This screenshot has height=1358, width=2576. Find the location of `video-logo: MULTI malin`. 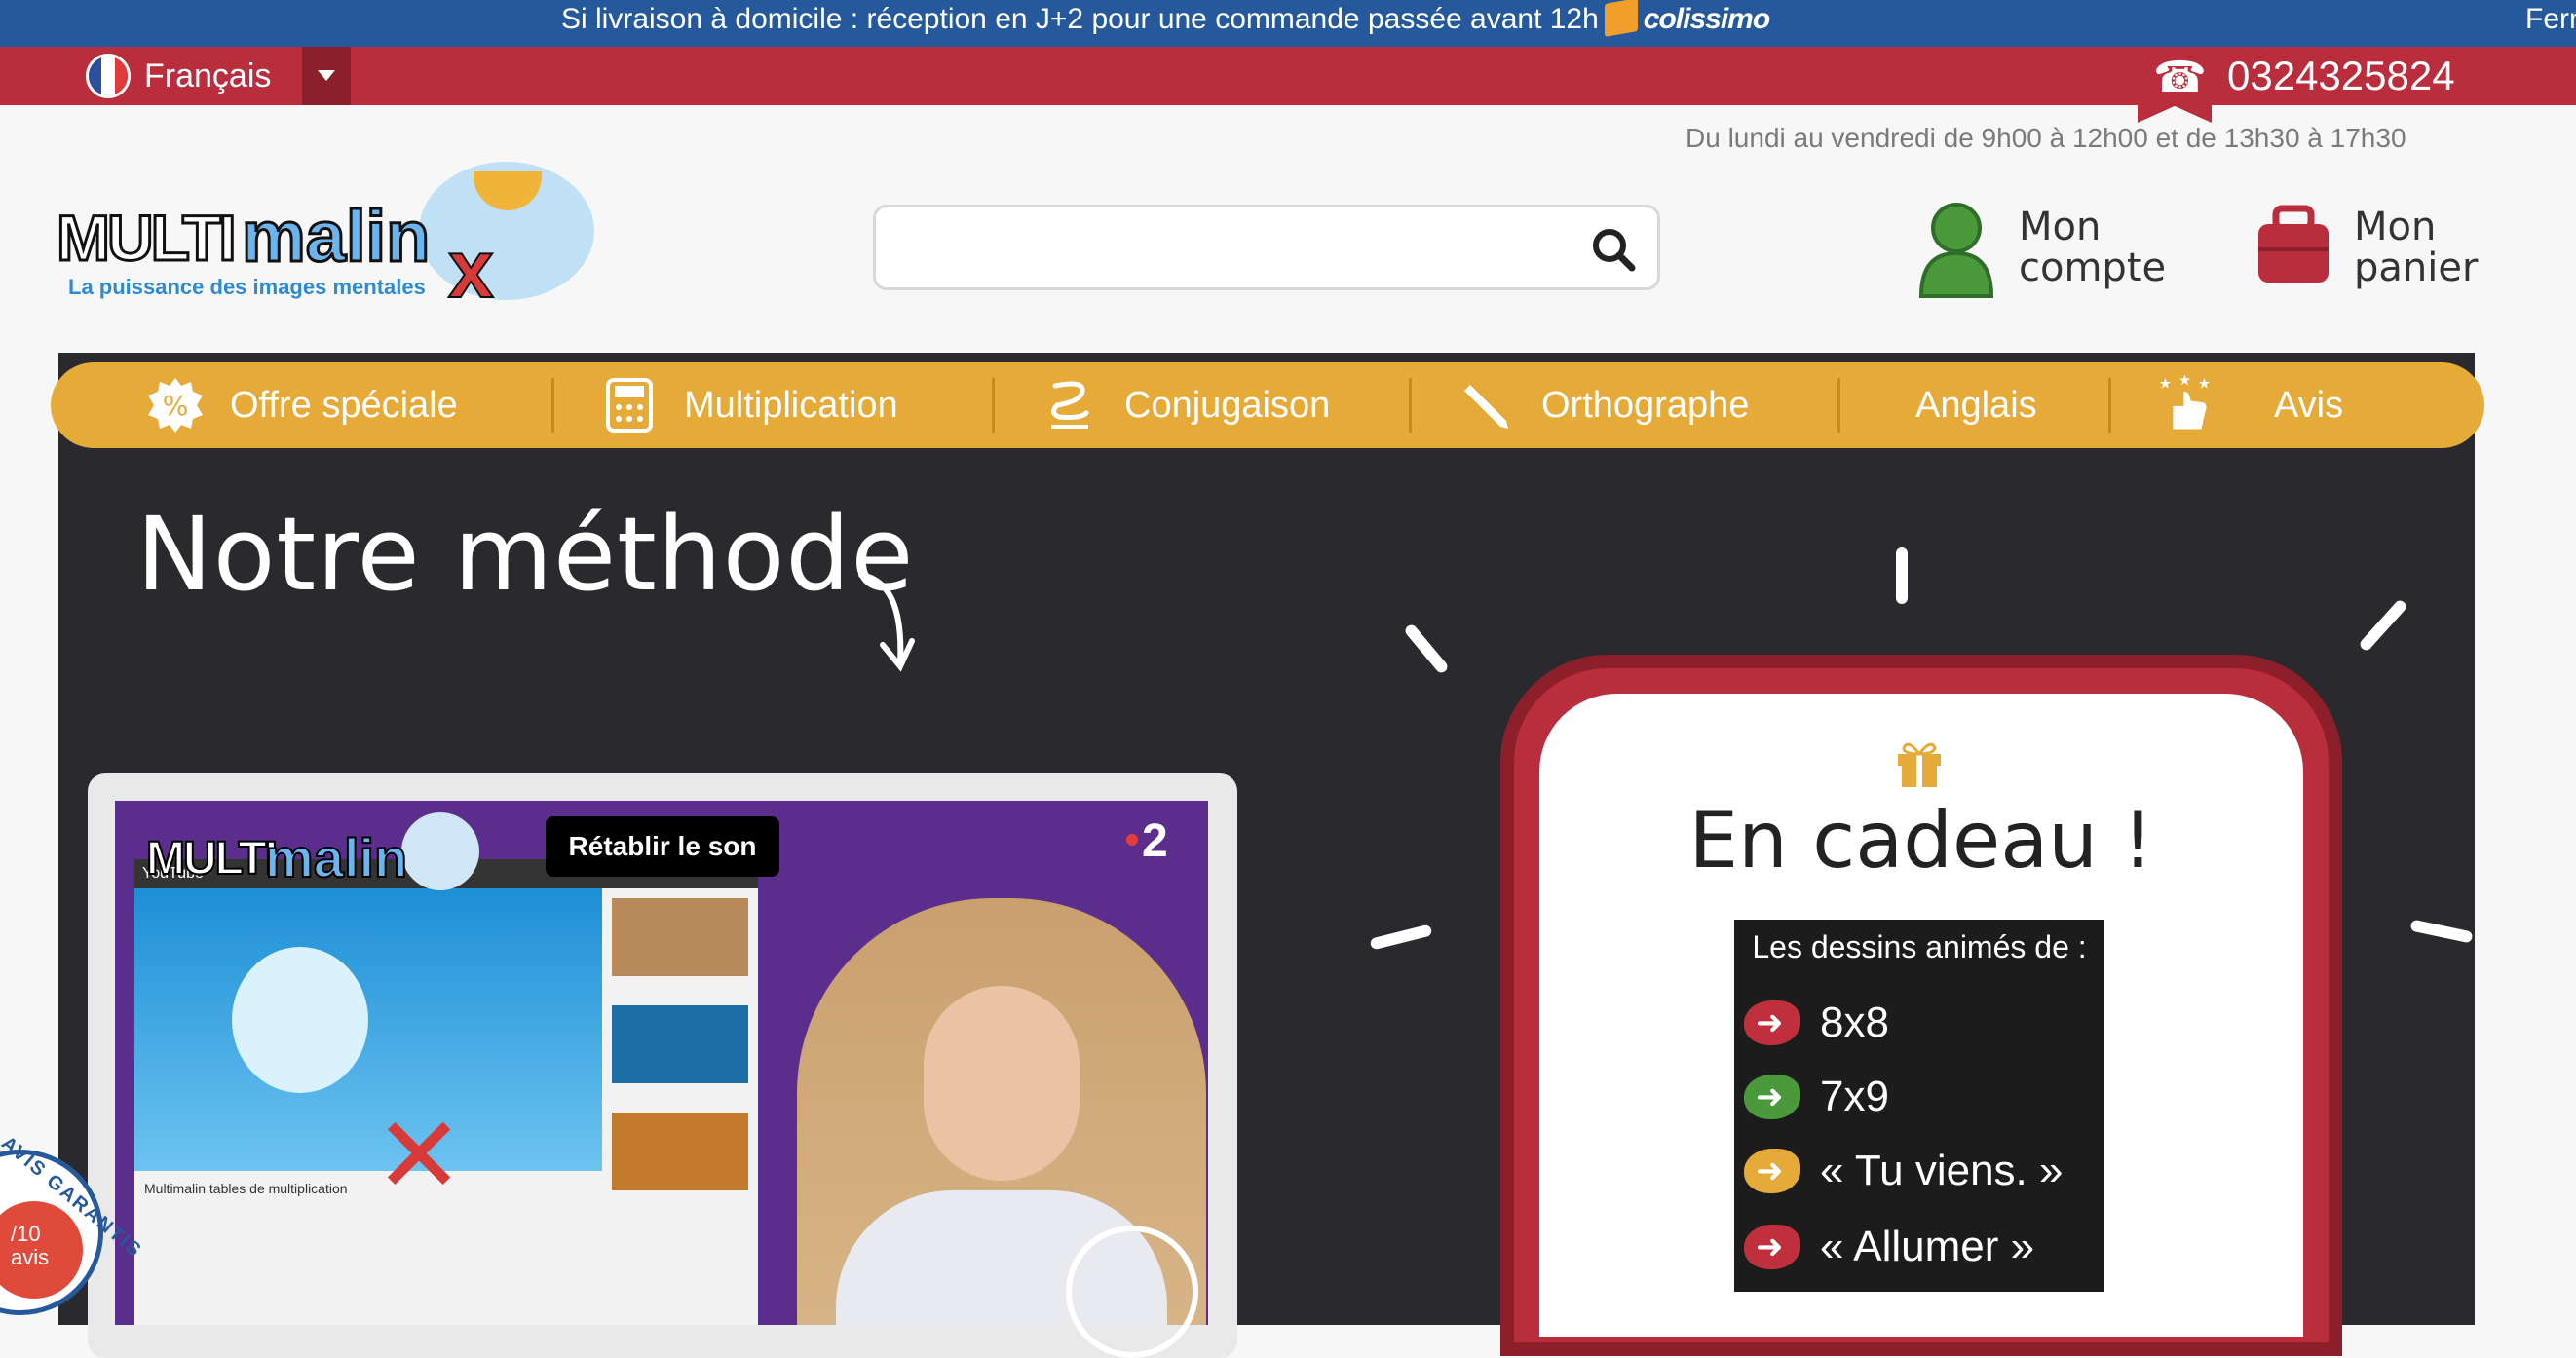

video-logo: MULTI malin is located at coordinates (312, 854).